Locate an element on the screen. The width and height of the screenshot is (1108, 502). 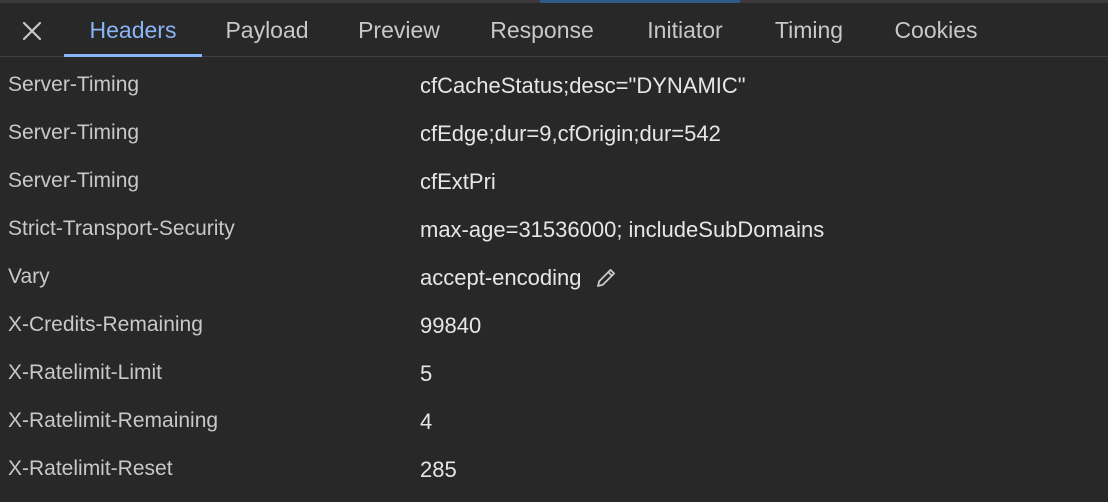
header-value-text: 5 is located at coordinates (426, 373).